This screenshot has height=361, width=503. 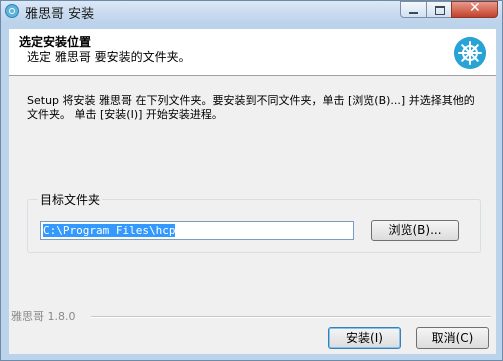 I want to click on maximize-button, so click(x=439, y=9).